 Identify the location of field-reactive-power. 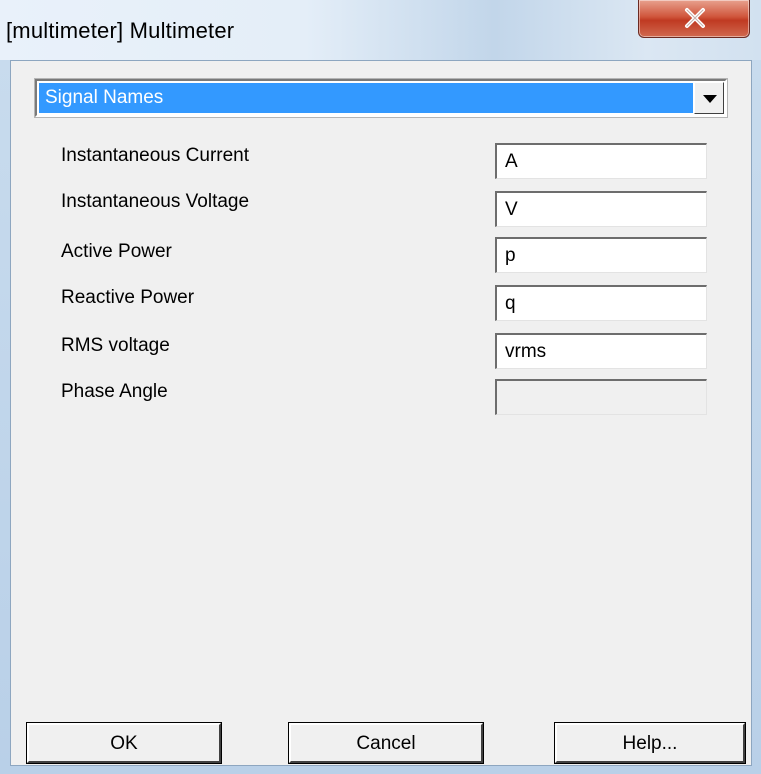
(601, 303).